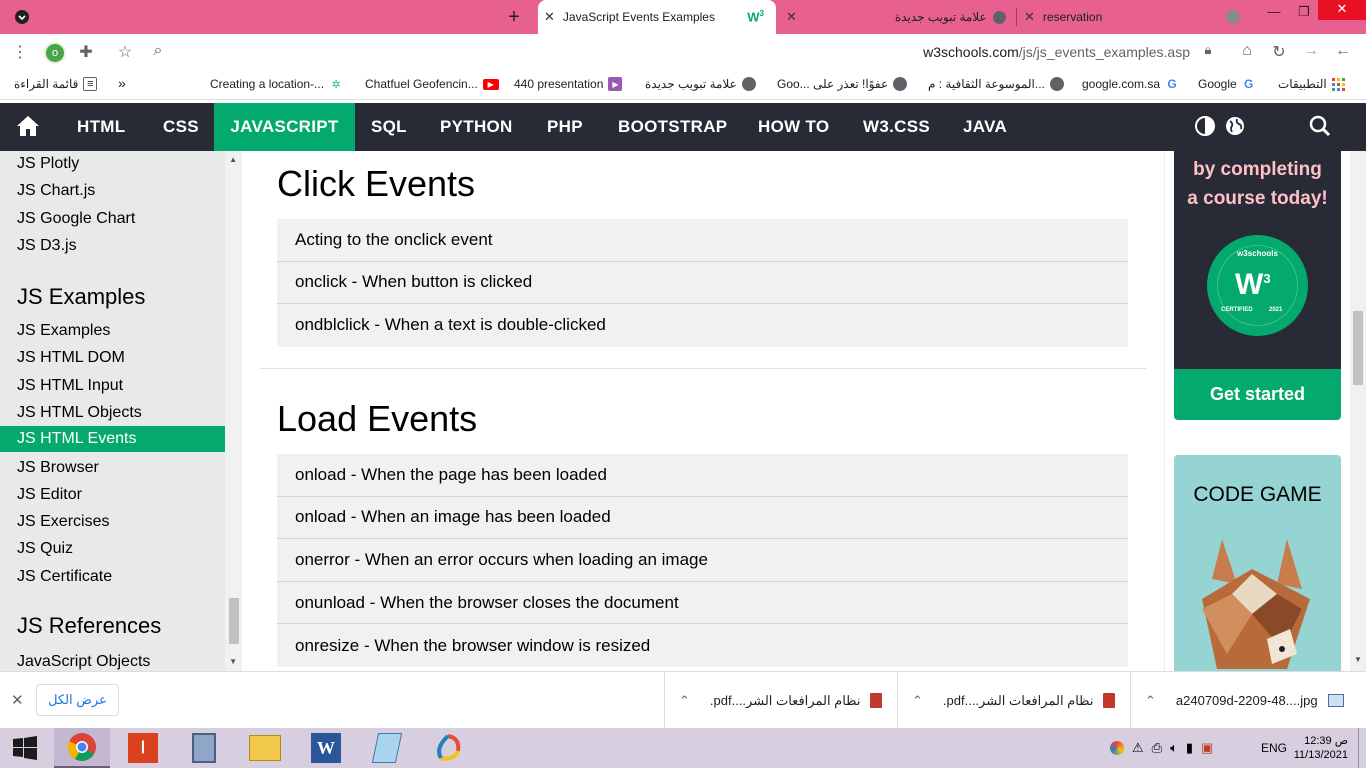 Image resolution: width=1366 pixels, height=768 pixels. I want to click on url-field: w3schools.com/js/js_events_examples.asp, so click(1056, 52).